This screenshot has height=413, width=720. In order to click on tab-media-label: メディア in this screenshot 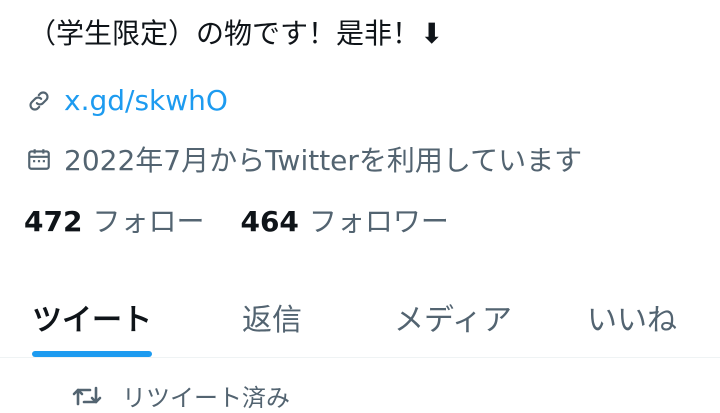, I will do `click(453, 320)`.